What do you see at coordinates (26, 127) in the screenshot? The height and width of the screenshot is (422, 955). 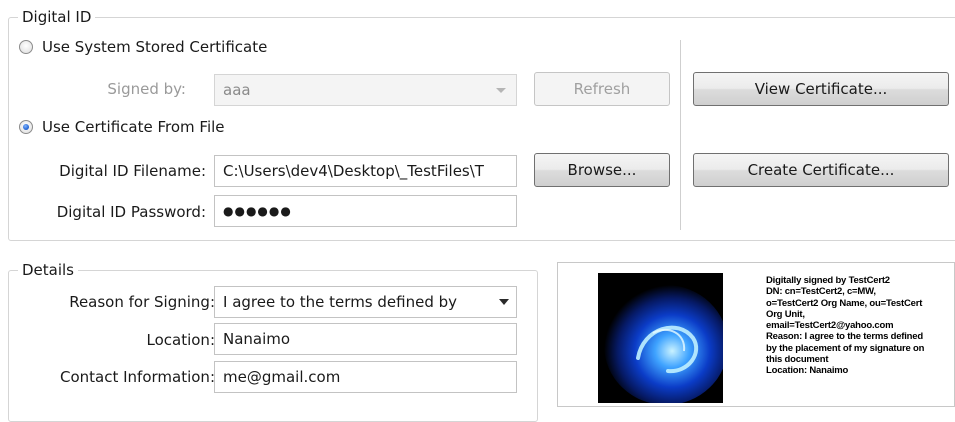 I see `file-cert-radio` at bounding box center [26, 127].